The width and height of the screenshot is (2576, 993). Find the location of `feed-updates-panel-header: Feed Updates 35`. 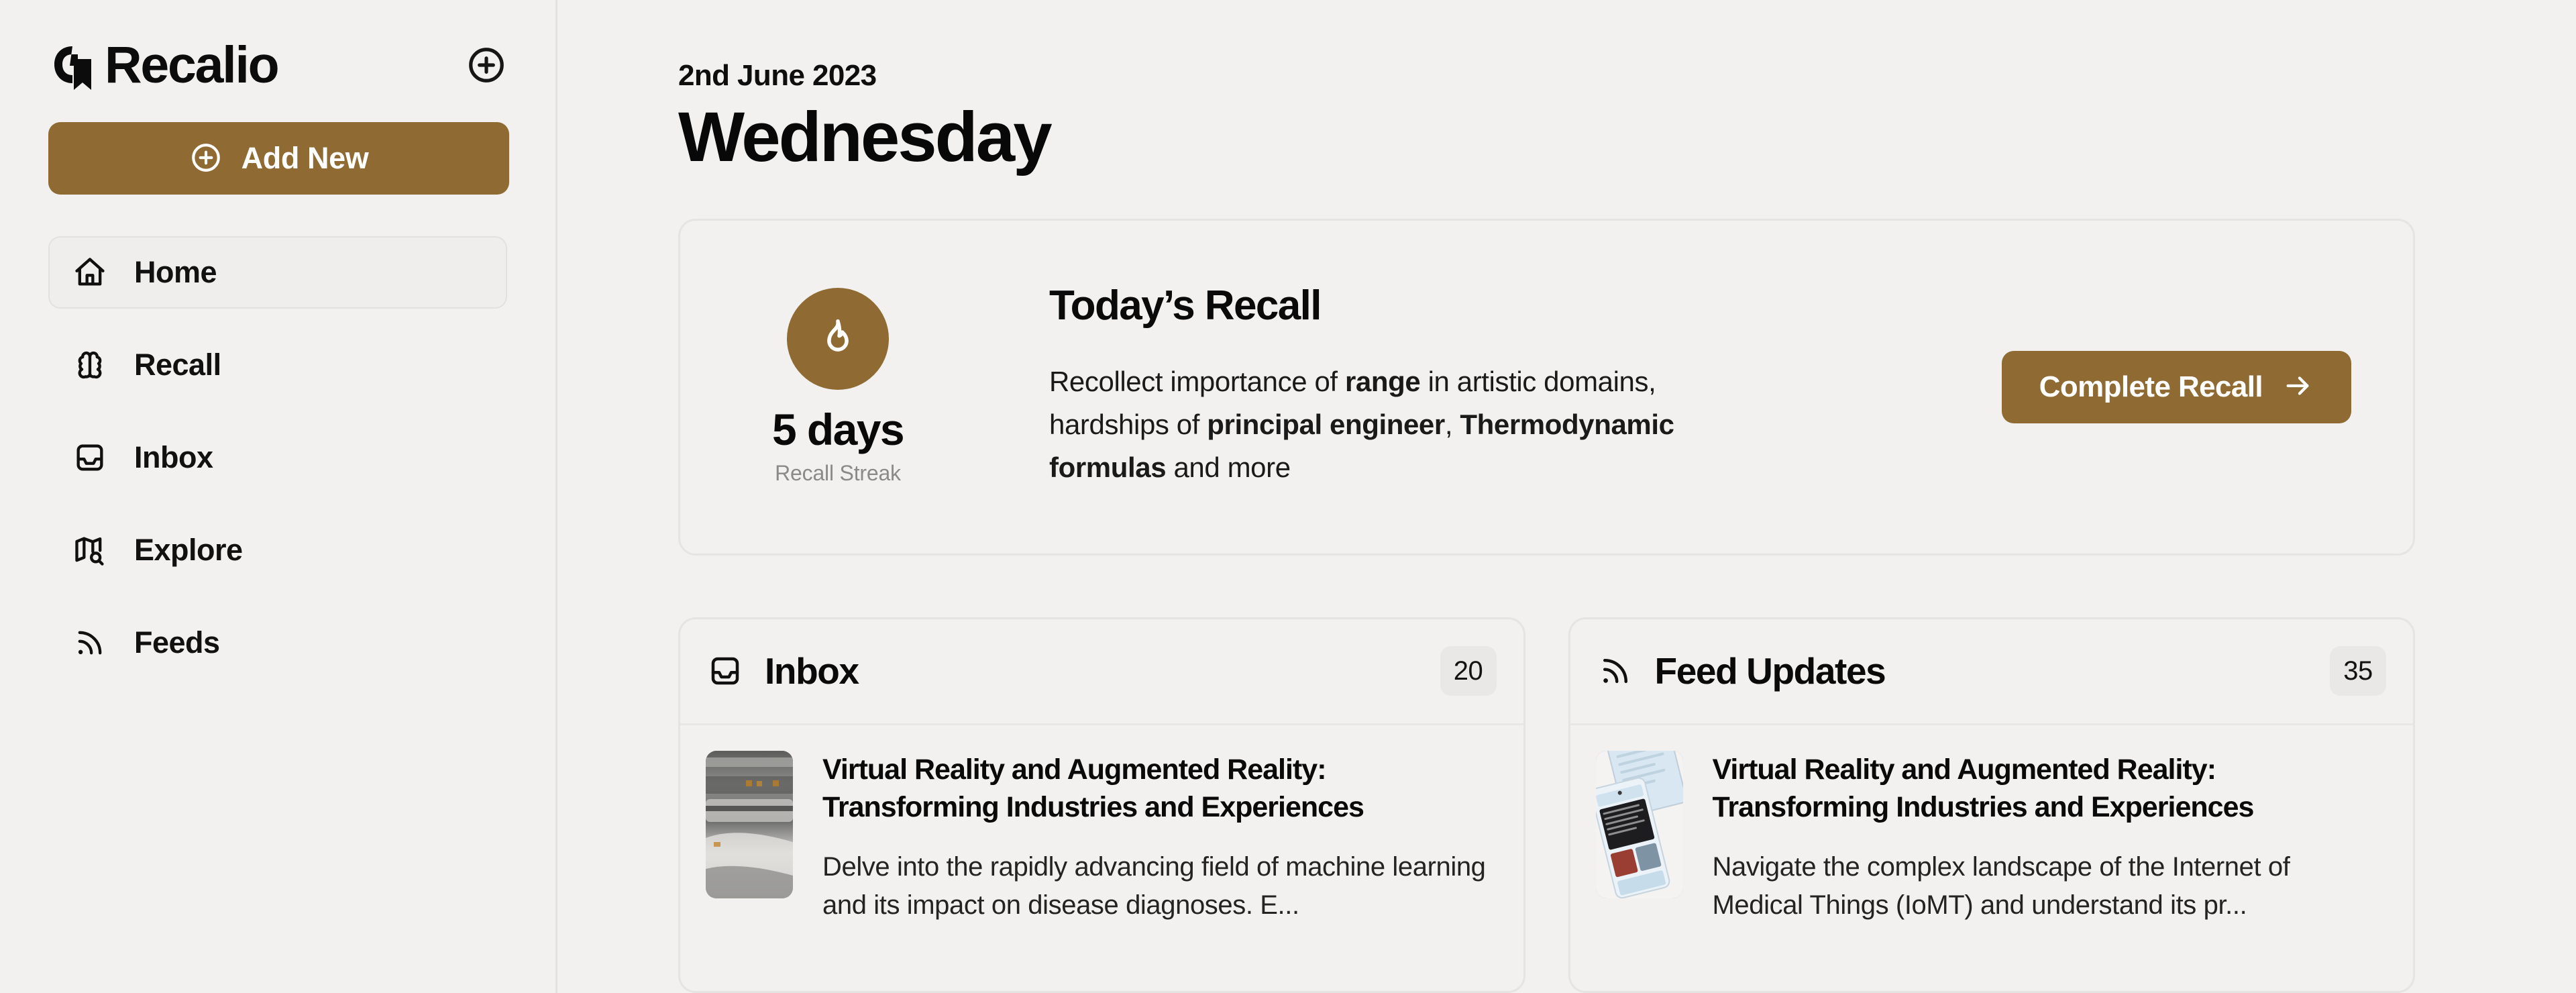

feed-updates-panel-header: Feed Updates 35 is located at coordinates (1991, 672).